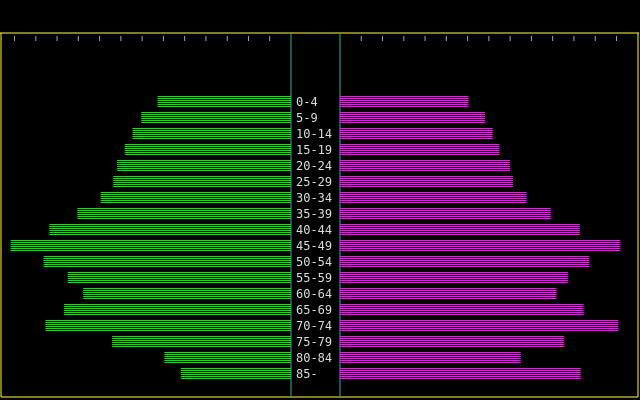  Describe the element at coordinates (314, 166) in the screenshot. I see `age-label: 20-24` at that location.